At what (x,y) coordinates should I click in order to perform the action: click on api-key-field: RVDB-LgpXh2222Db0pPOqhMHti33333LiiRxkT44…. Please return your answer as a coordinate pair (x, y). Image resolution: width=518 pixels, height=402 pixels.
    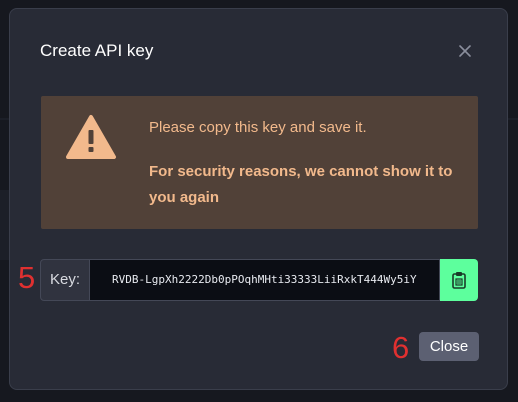
    Looking at the image, I should click on (265, 280).